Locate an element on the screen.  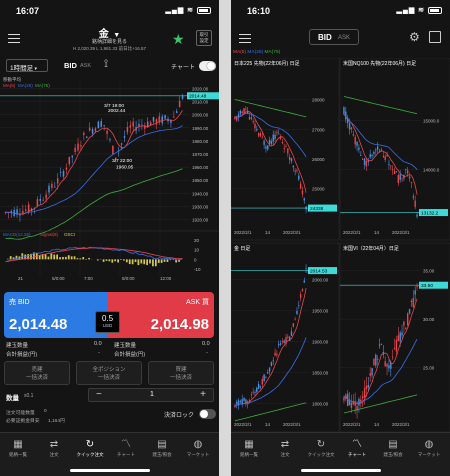
bottom-tab-bar: ▦ 銘柄一覧 ⇄ 注文 ↻ クイック注文 〽チャート ▤ 建玉/照会 ◍ マーケット is located at coordinates (340, 454).